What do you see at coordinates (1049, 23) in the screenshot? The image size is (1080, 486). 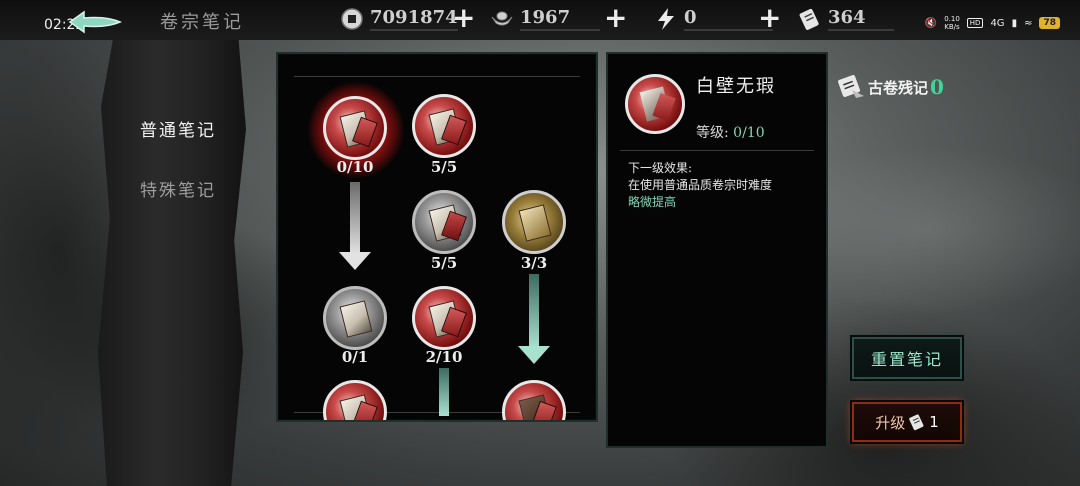 I see `battery-badge: 78` at bounding box center [1049, 23].